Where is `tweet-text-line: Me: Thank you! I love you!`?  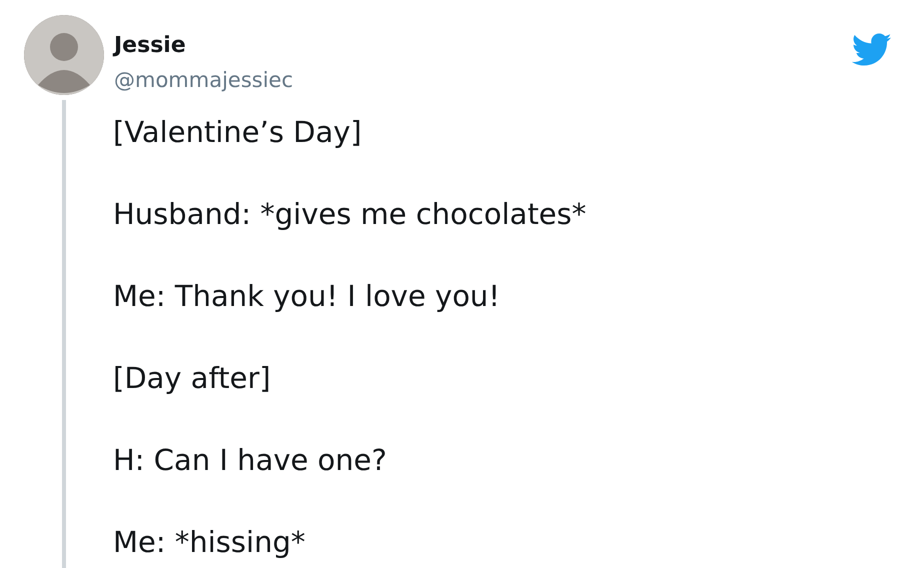 tweet-text-line: Me: Thank you! I love you! is located at coordinates (307, 296).